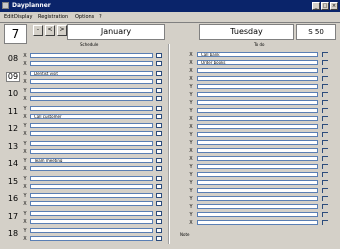  What do you see at coordinates (100, 17) in the screenshot?
I see `menu-help: ?` at bounding box center [100, 17].